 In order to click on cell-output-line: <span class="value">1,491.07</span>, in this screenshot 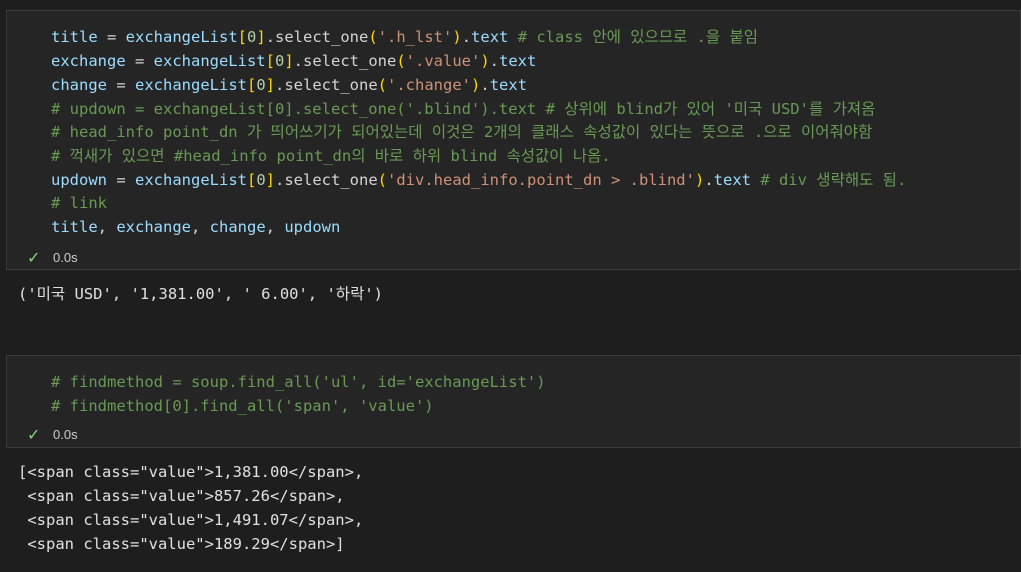, I will do `click(191, 520)`.